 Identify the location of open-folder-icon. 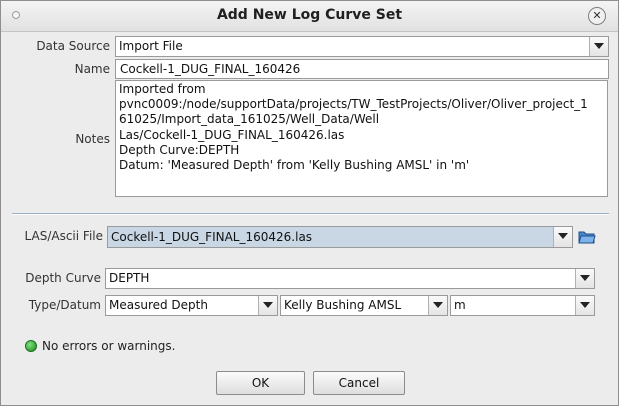
(587, 237).